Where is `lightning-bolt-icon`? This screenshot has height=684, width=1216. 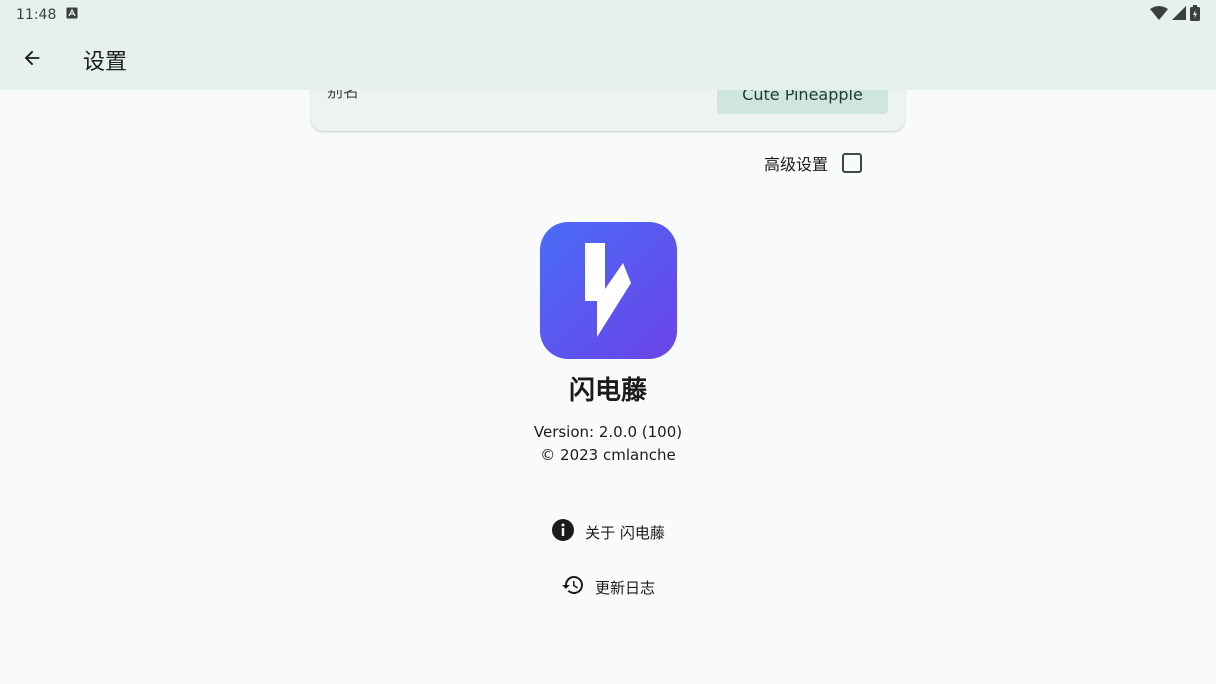 lightning-bolt-icon is located at coordinates (609, 291).